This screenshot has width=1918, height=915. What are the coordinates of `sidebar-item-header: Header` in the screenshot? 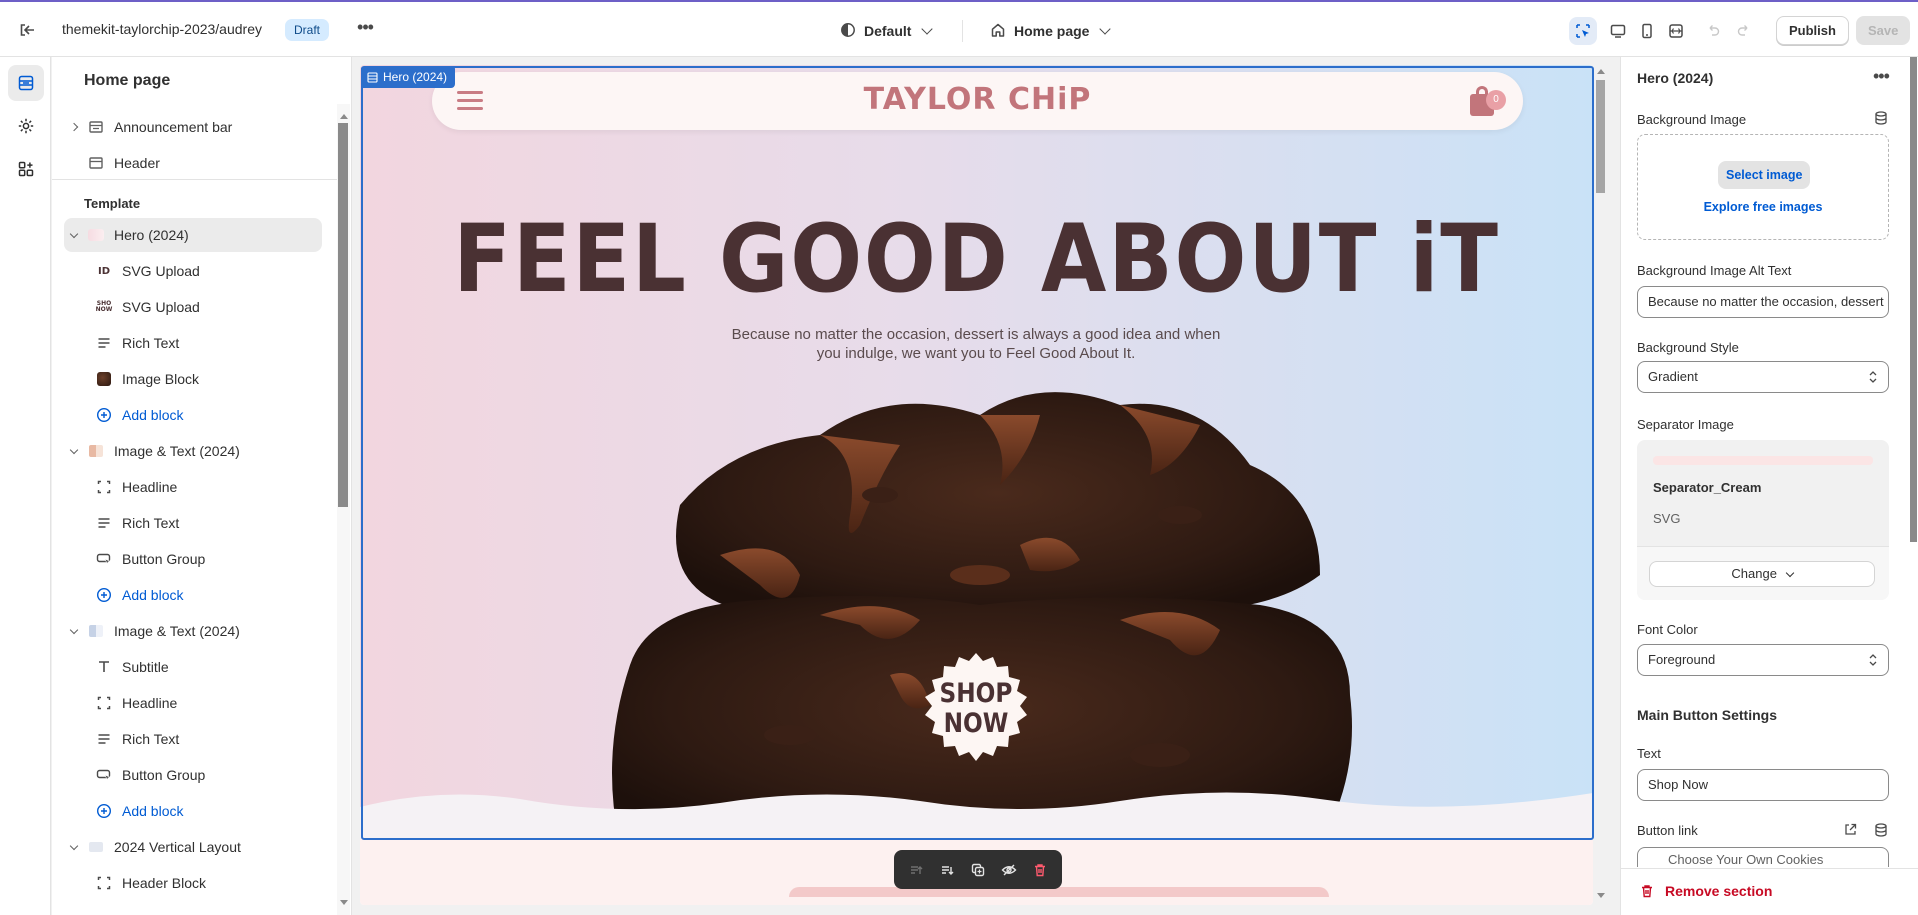 It's located at (193, 163).